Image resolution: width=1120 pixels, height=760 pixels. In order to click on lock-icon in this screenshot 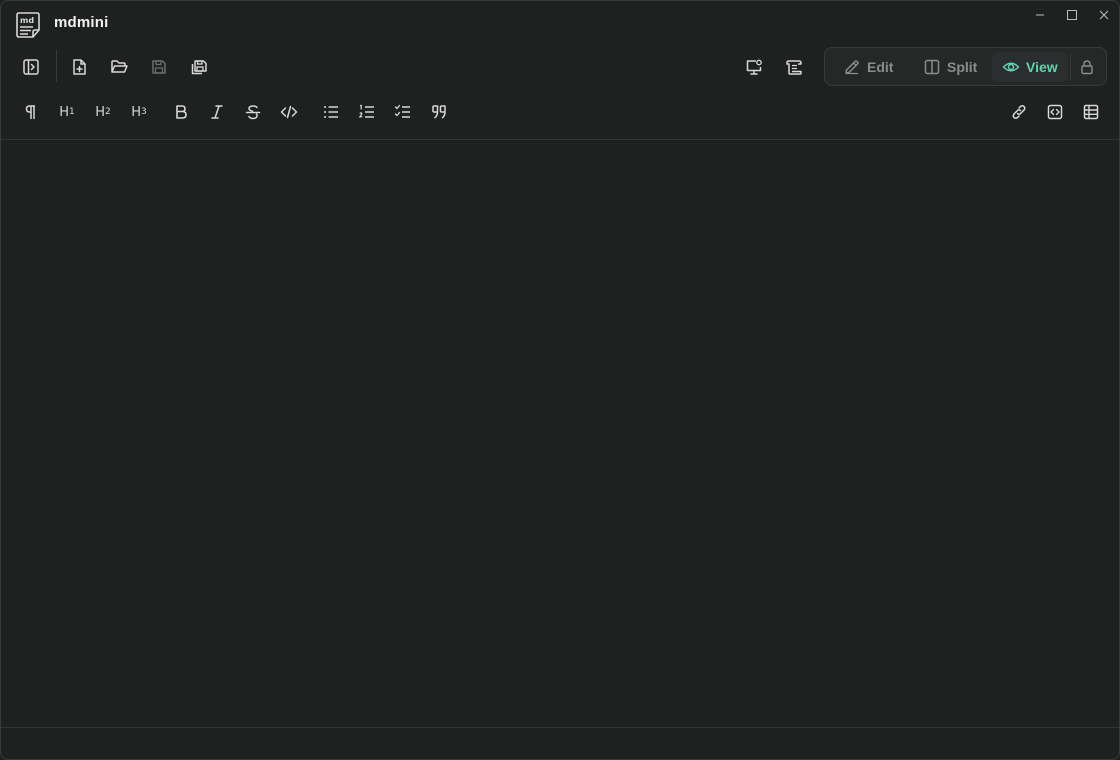, I will do `click(1087, 67)`.